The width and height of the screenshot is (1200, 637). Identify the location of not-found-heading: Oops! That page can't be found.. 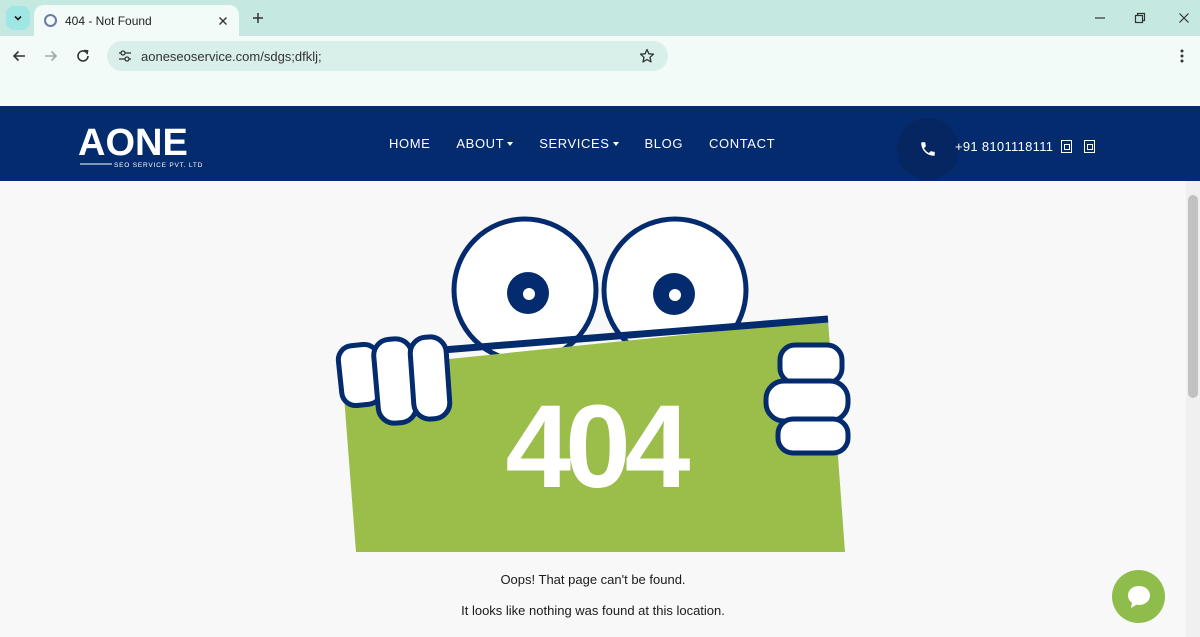
(593, 579).